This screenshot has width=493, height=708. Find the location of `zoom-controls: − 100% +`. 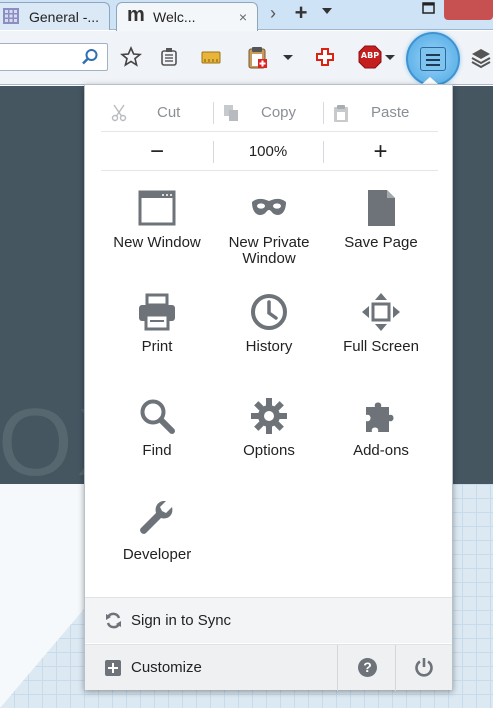

zoom-controls: − 100% + is located at coordinates (269, 152).